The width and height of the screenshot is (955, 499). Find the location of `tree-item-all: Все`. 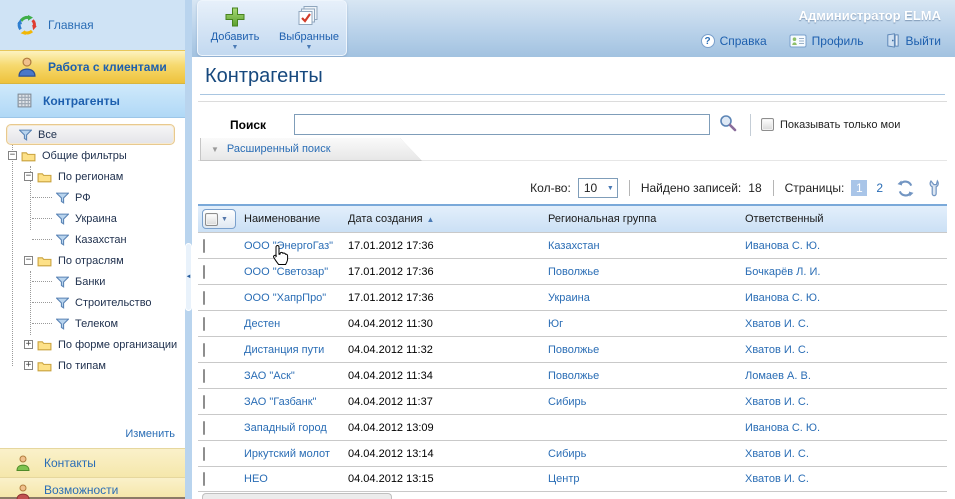

tree-item-all: Все is located at coordinates (90, 134).